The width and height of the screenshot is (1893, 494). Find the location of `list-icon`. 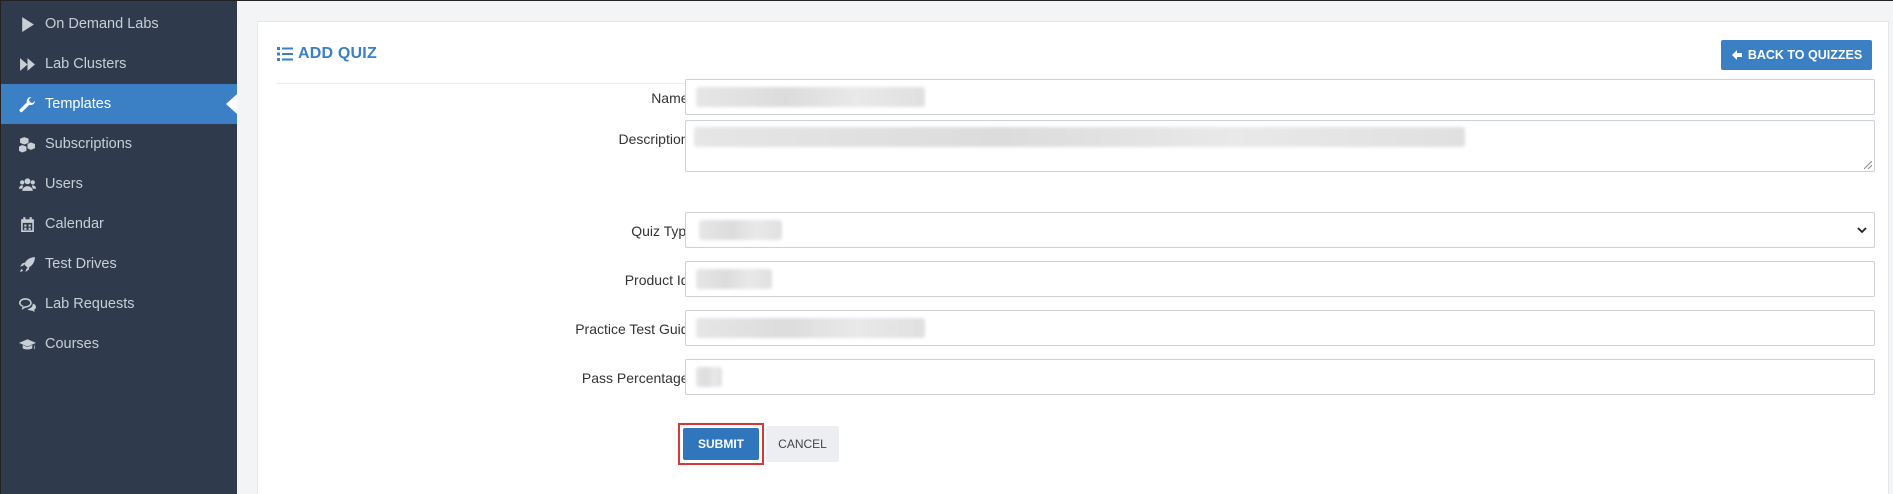

list-icon is located at coordinates (285, 54).